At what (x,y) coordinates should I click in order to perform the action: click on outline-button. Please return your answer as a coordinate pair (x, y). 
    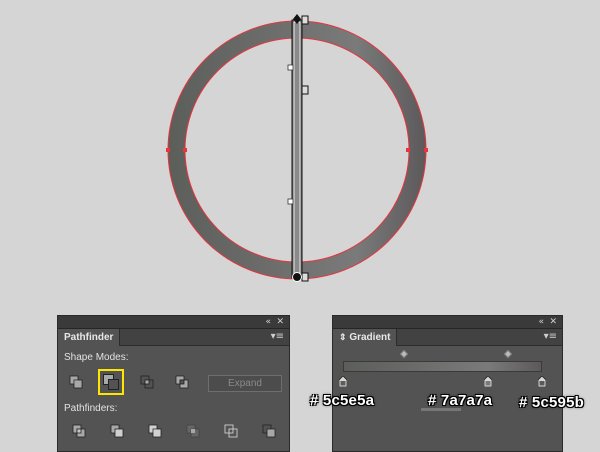
    Looking at the image, I should click on (231, 431).